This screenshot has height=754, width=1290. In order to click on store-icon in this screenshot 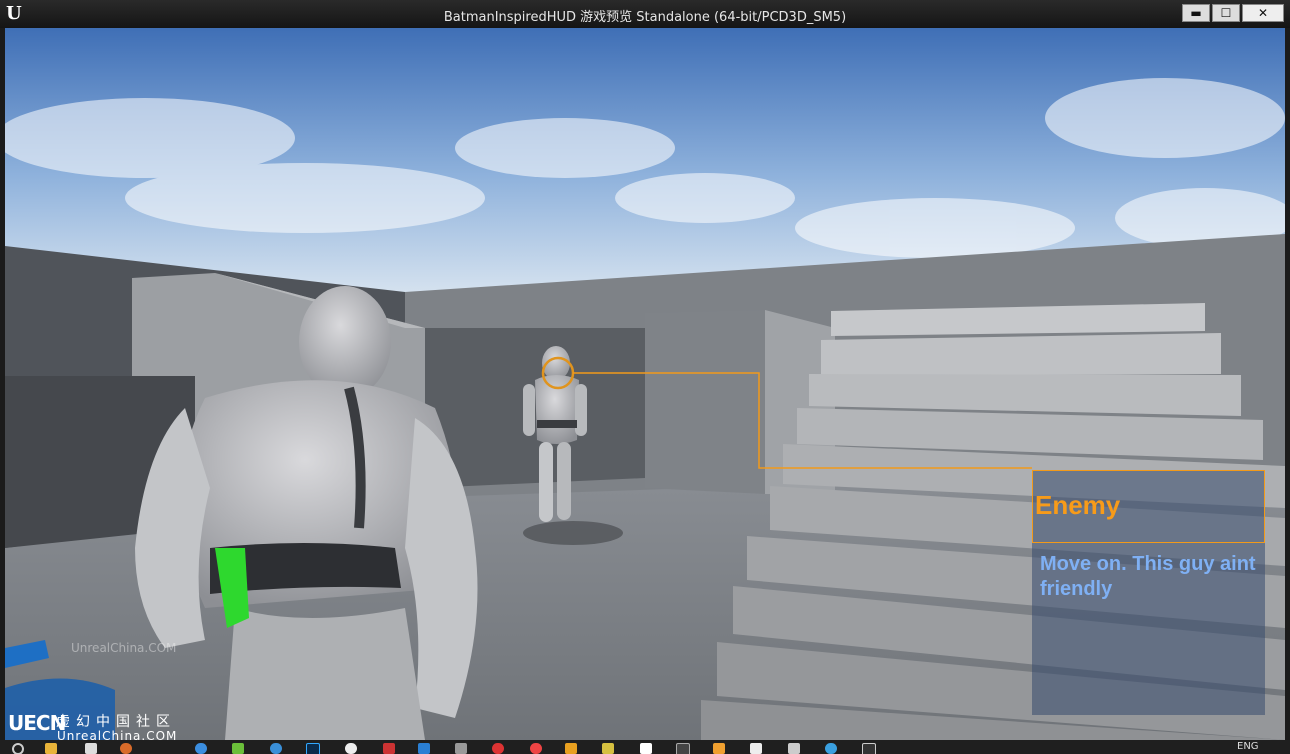, I will do `click(91, 748)`.